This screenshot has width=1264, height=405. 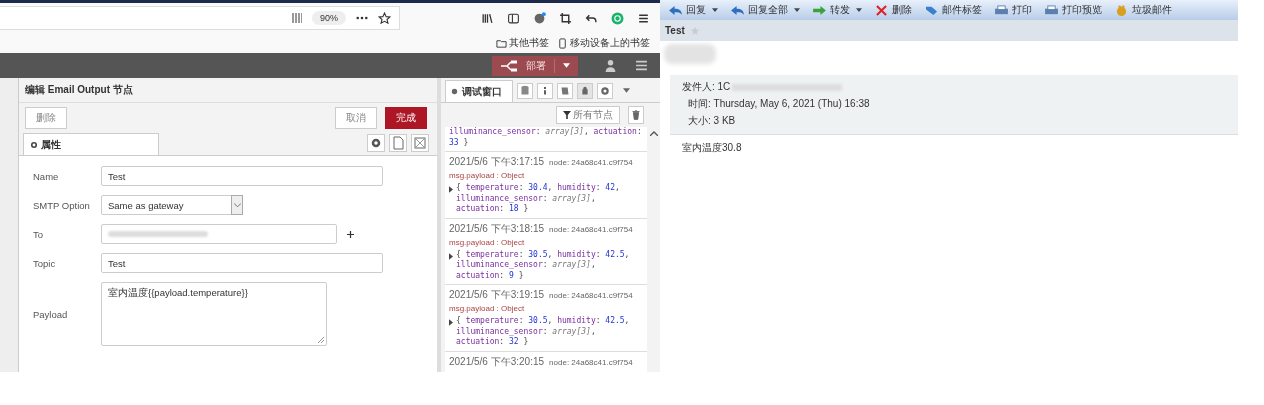 I want to click on field-label: Name, so click(x=46, y=176).